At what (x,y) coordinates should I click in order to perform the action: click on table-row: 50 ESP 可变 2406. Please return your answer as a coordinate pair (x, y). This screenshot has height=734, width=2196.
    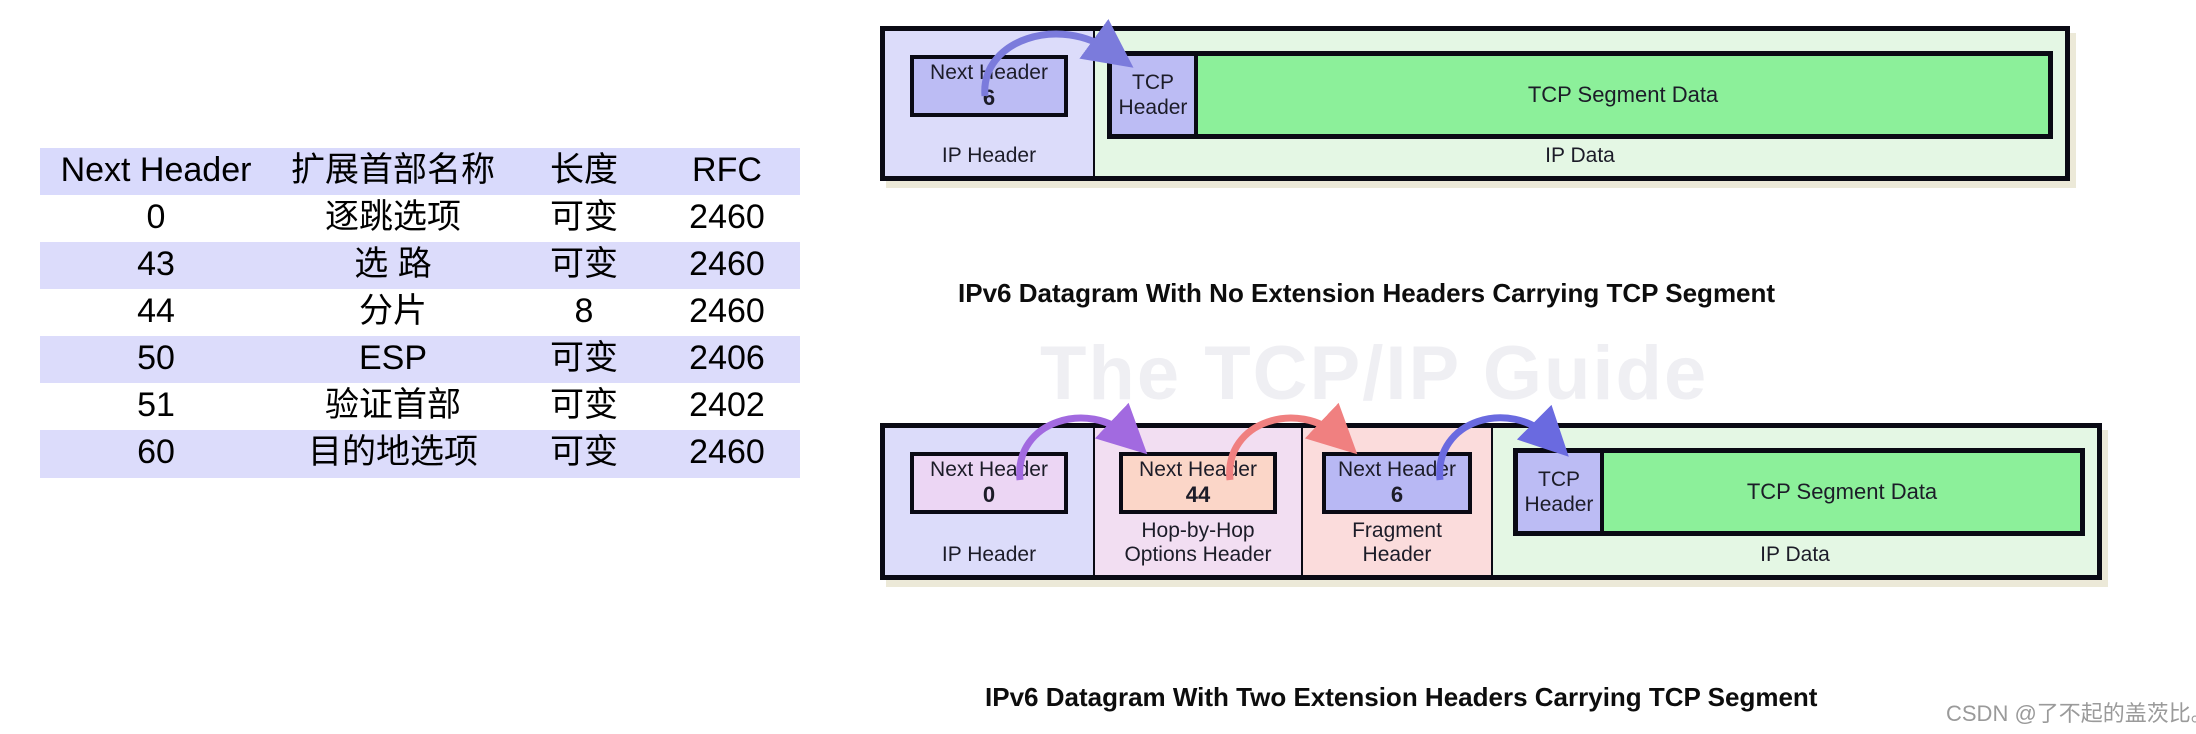
    Looking at the image, I should click on (420, 360).